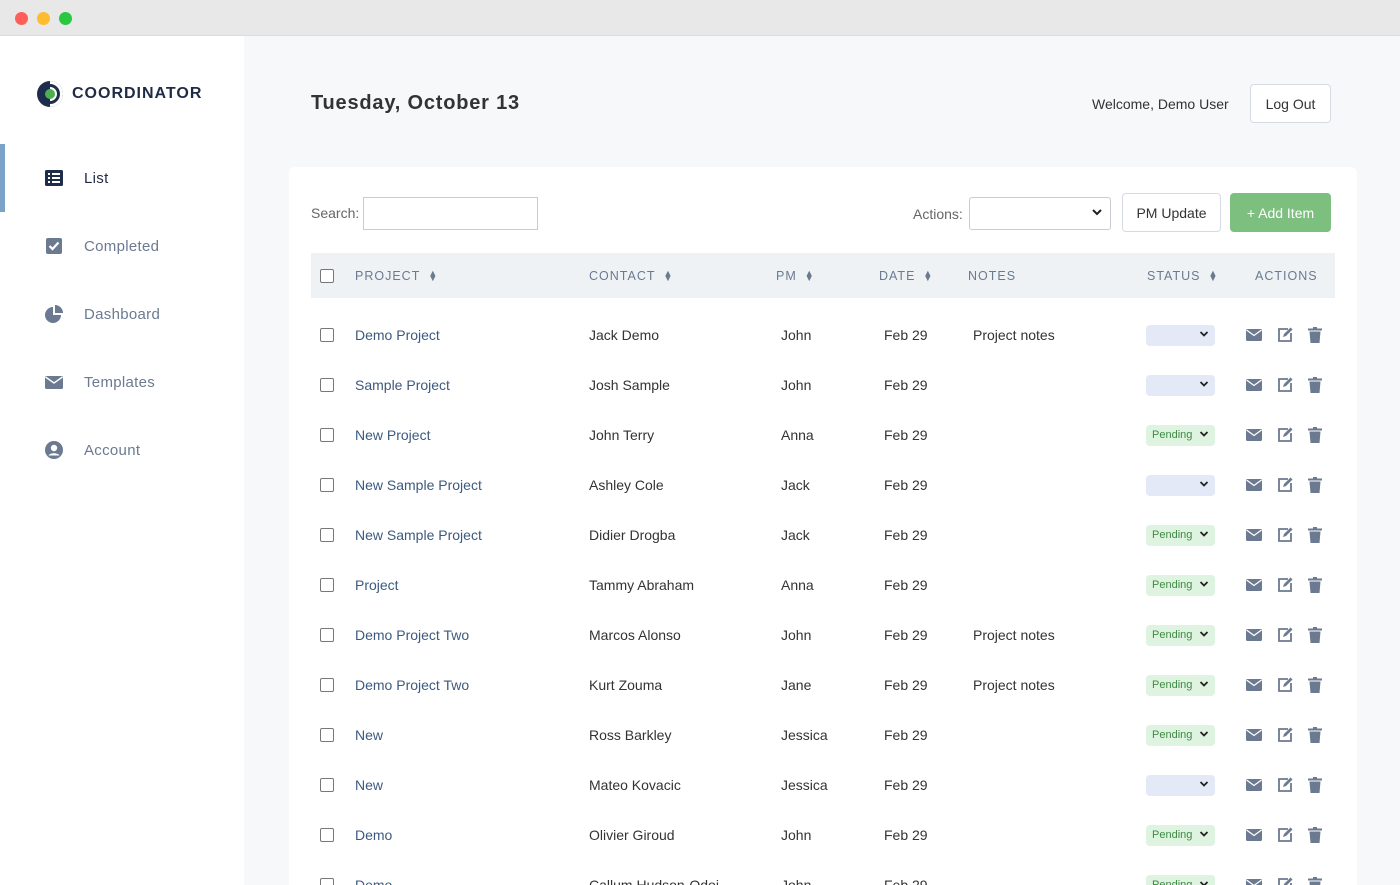 Image resolution: width=1400 pixels, height=885 pixels. What do you see at coordinates (377, 585) in the screenshot?
I see `project-link: Project` at bounding box center [377, 585].